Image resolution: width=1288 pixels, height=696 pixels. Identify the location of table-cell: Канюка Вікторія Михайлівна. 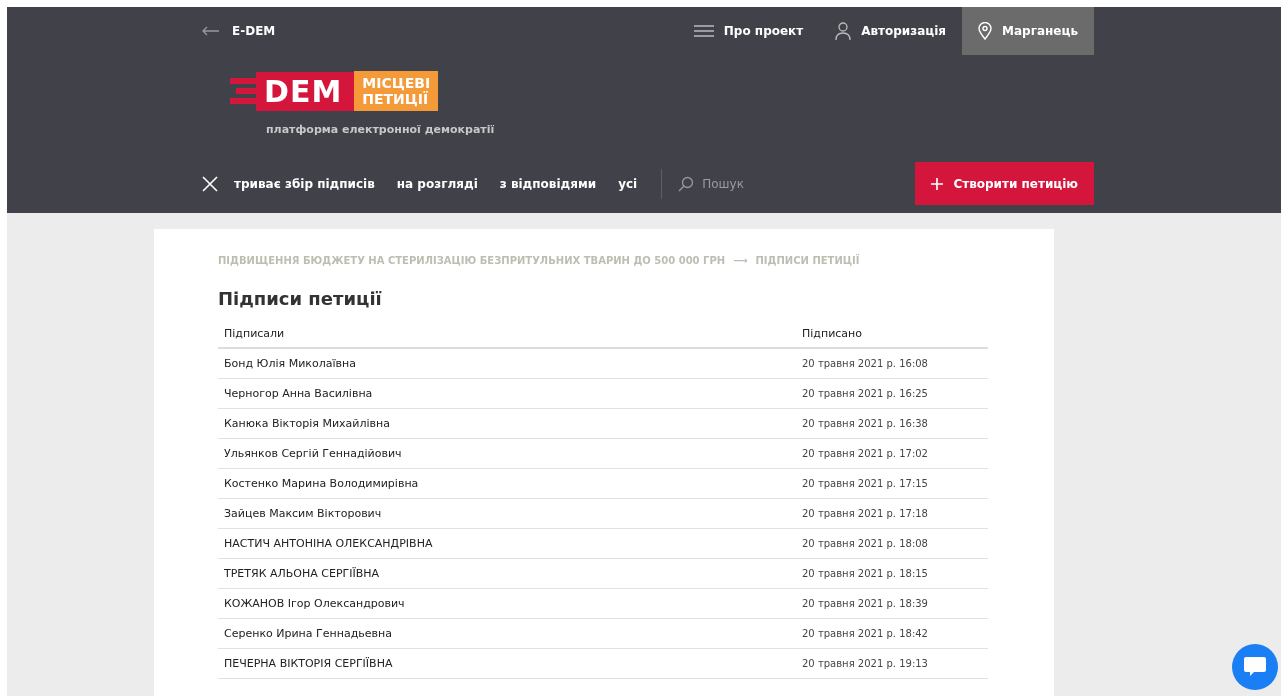
(507, 423).